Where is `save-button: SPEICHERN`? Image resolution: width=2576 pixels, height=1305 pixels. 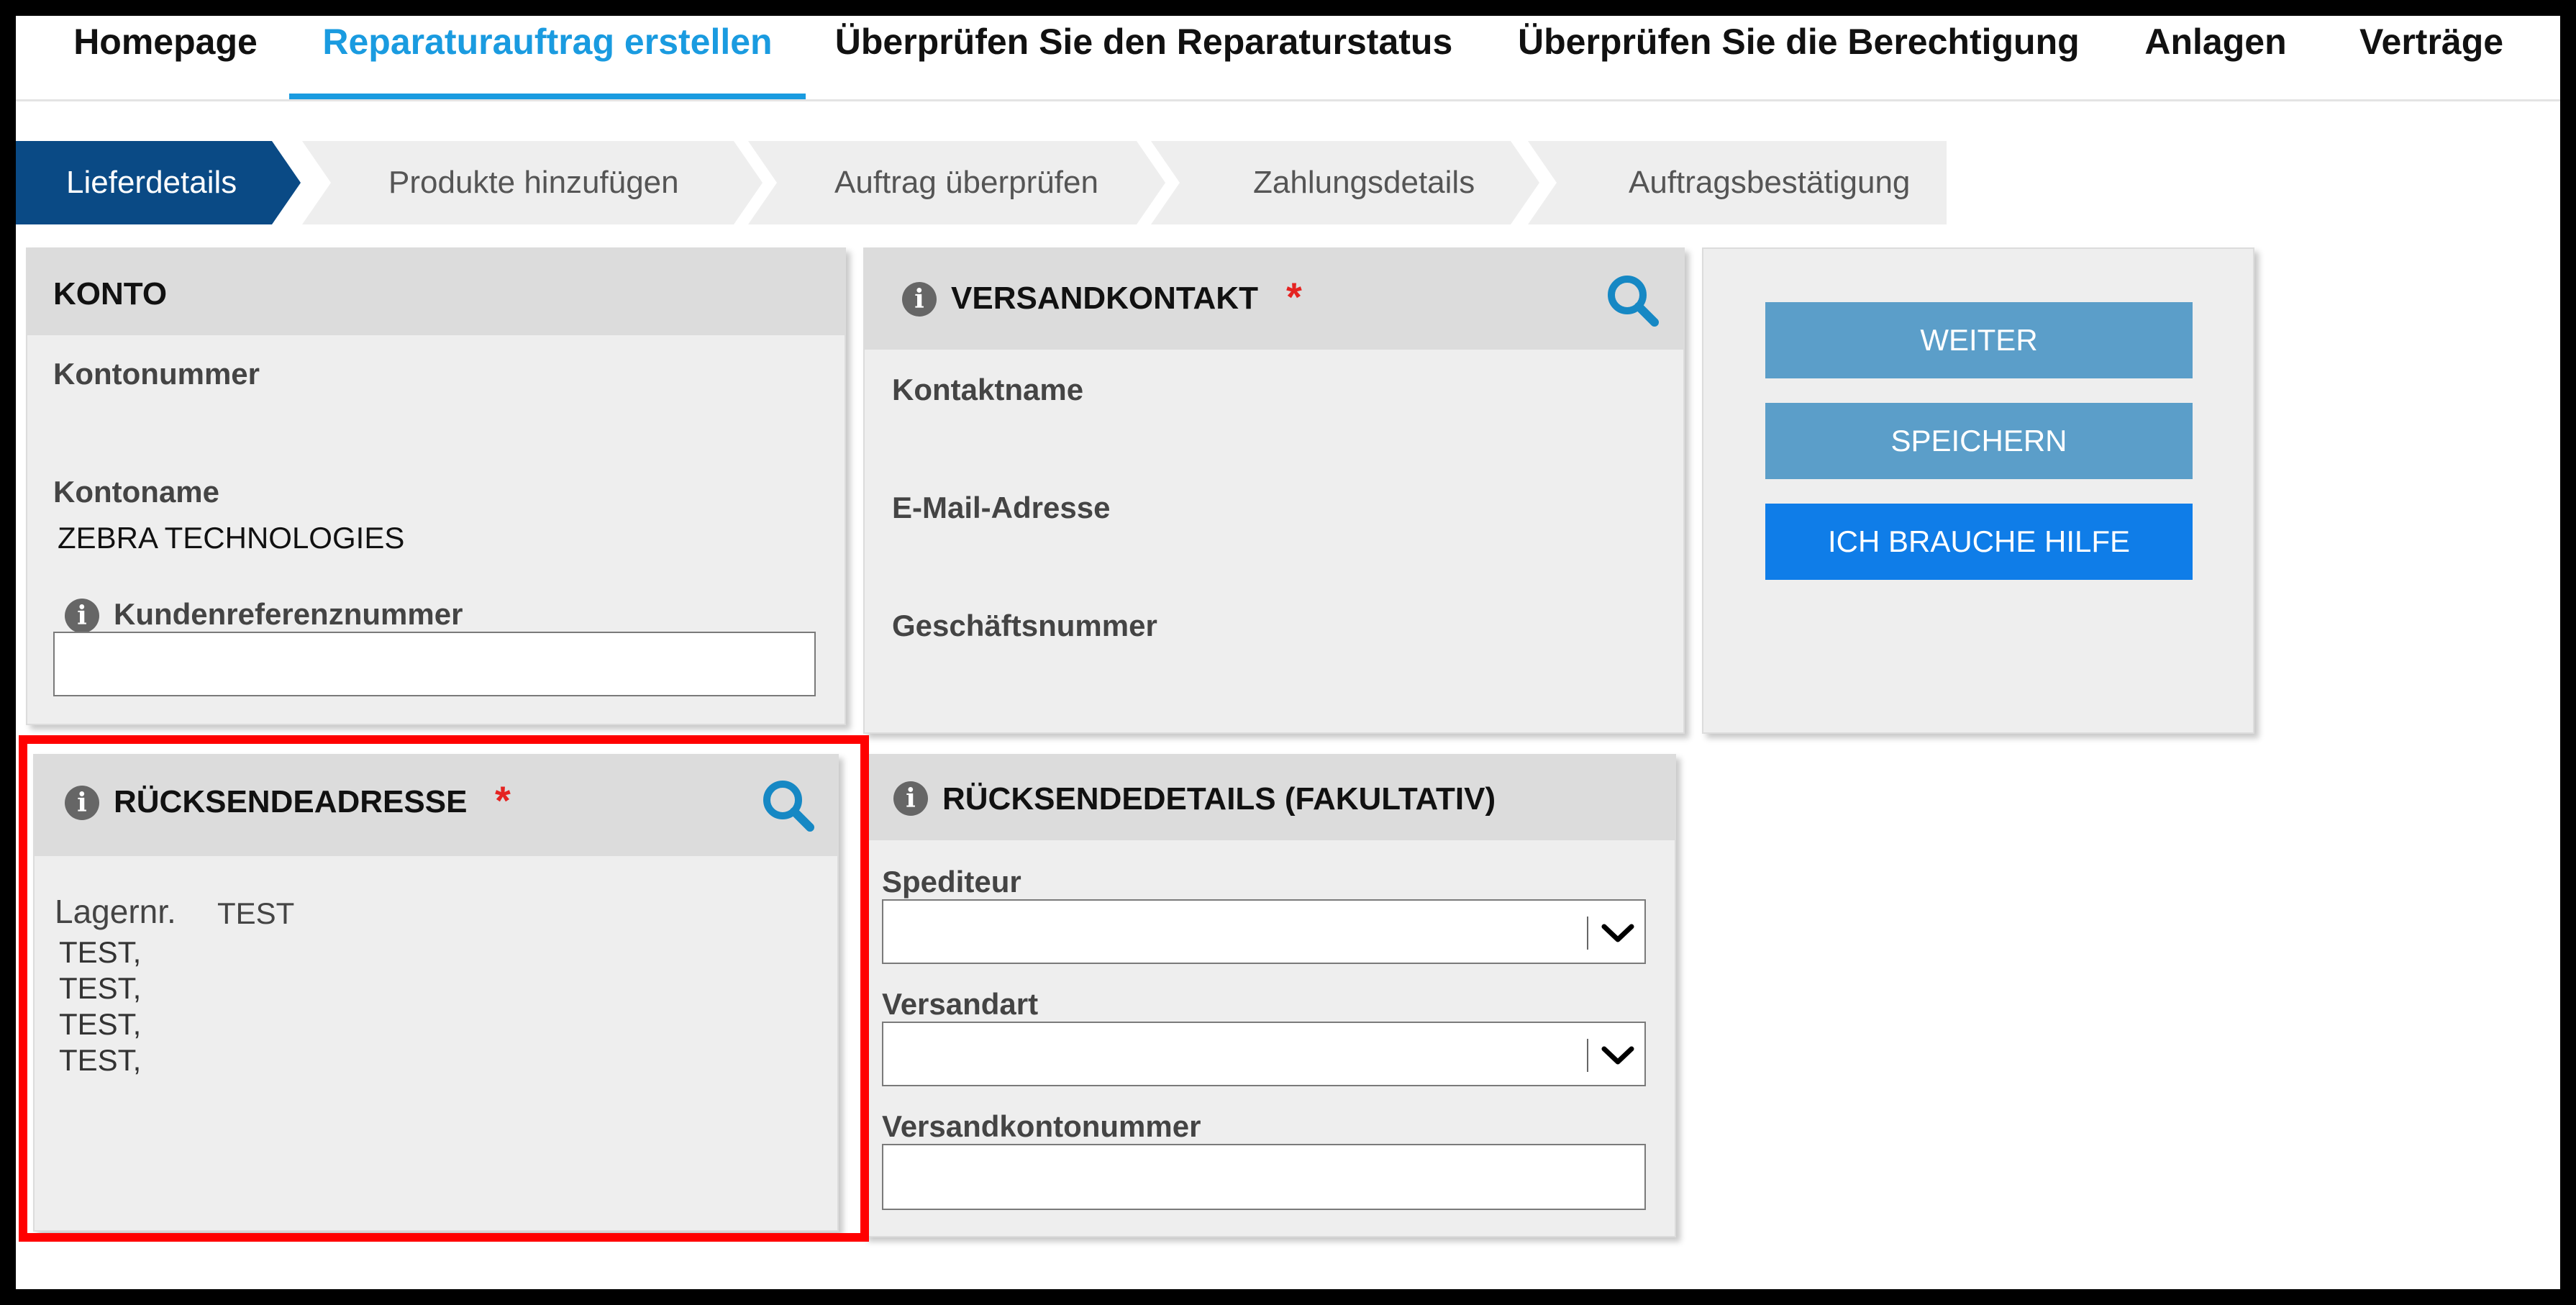 save-button: SPEICHERN is located at coordinates (1979, 441).